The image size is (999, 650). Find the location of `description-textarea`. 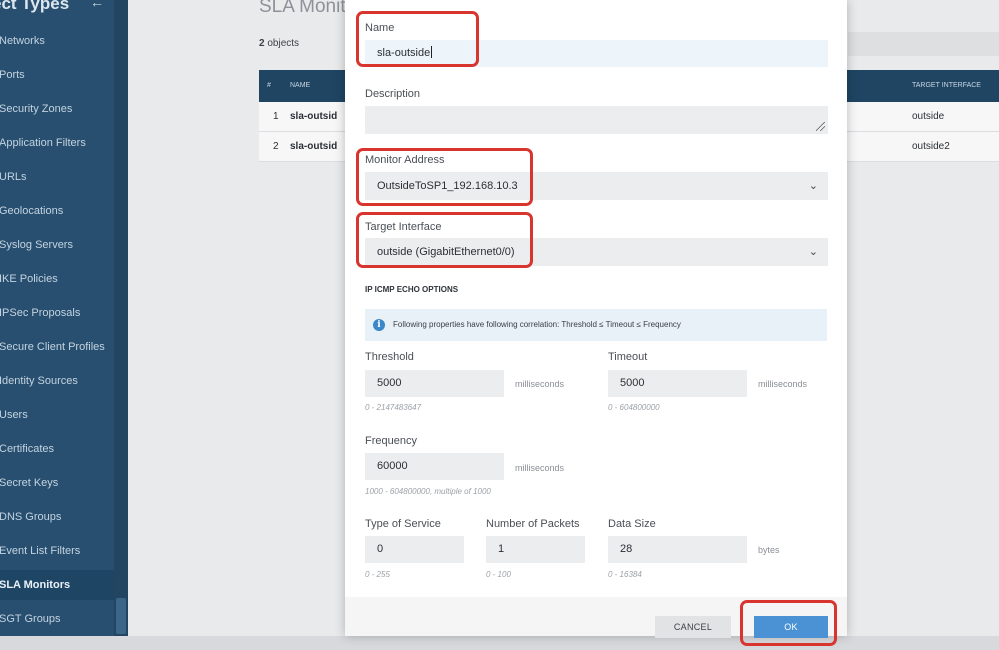

description-textarea is located at coordinates (596, 120).